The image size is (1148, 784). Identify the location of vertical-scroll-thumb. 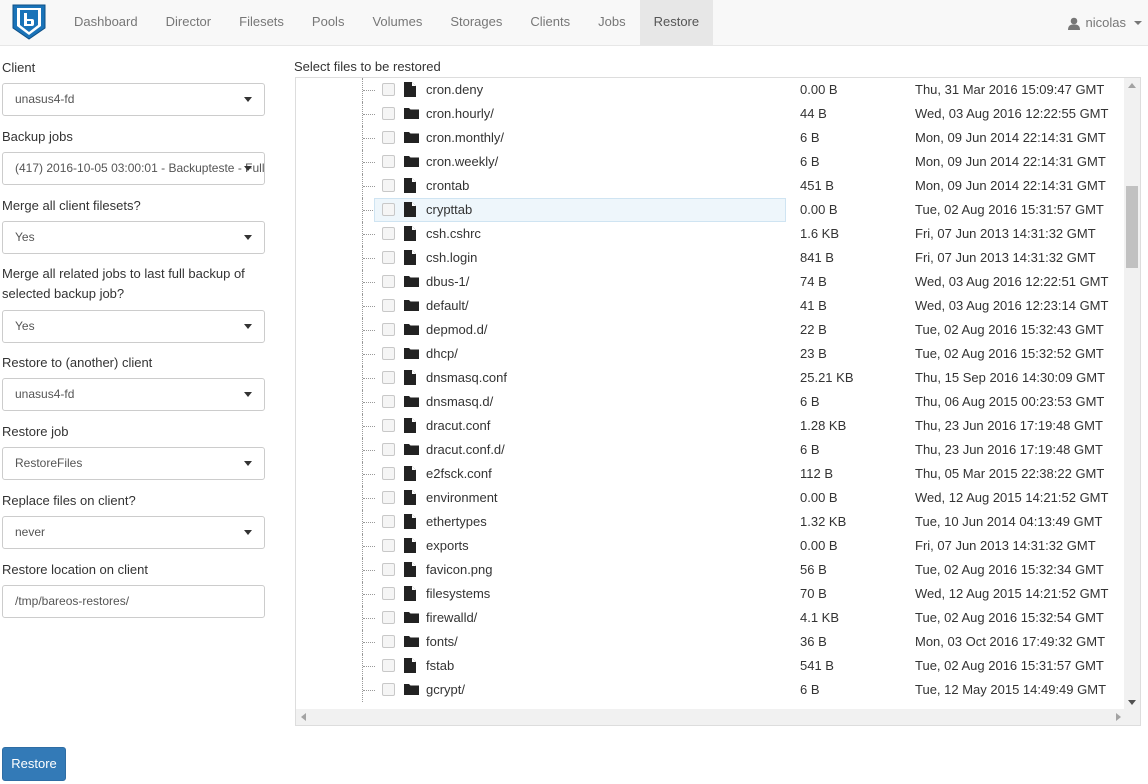
(1132, 227).